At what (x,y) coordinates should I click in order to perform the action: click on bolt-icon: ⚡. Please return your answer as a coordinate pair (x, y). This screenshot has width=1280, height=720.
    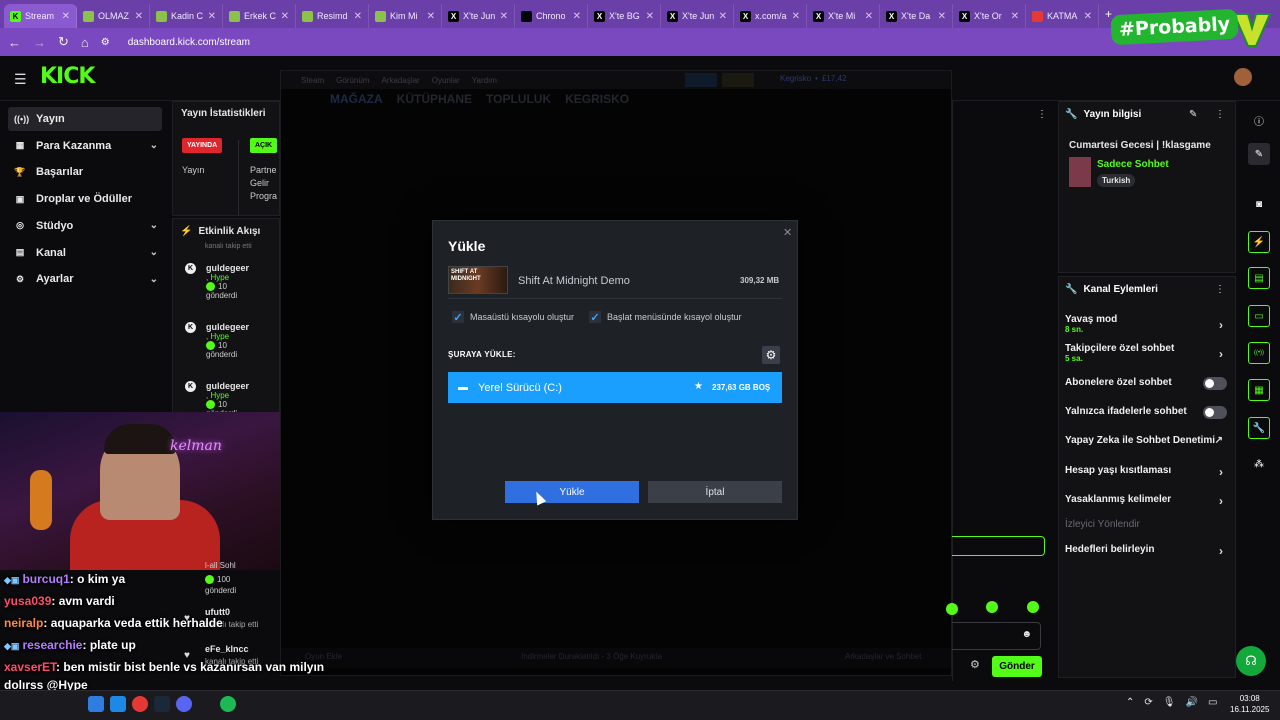
    Looking at the image, I should click on (1259, 242).